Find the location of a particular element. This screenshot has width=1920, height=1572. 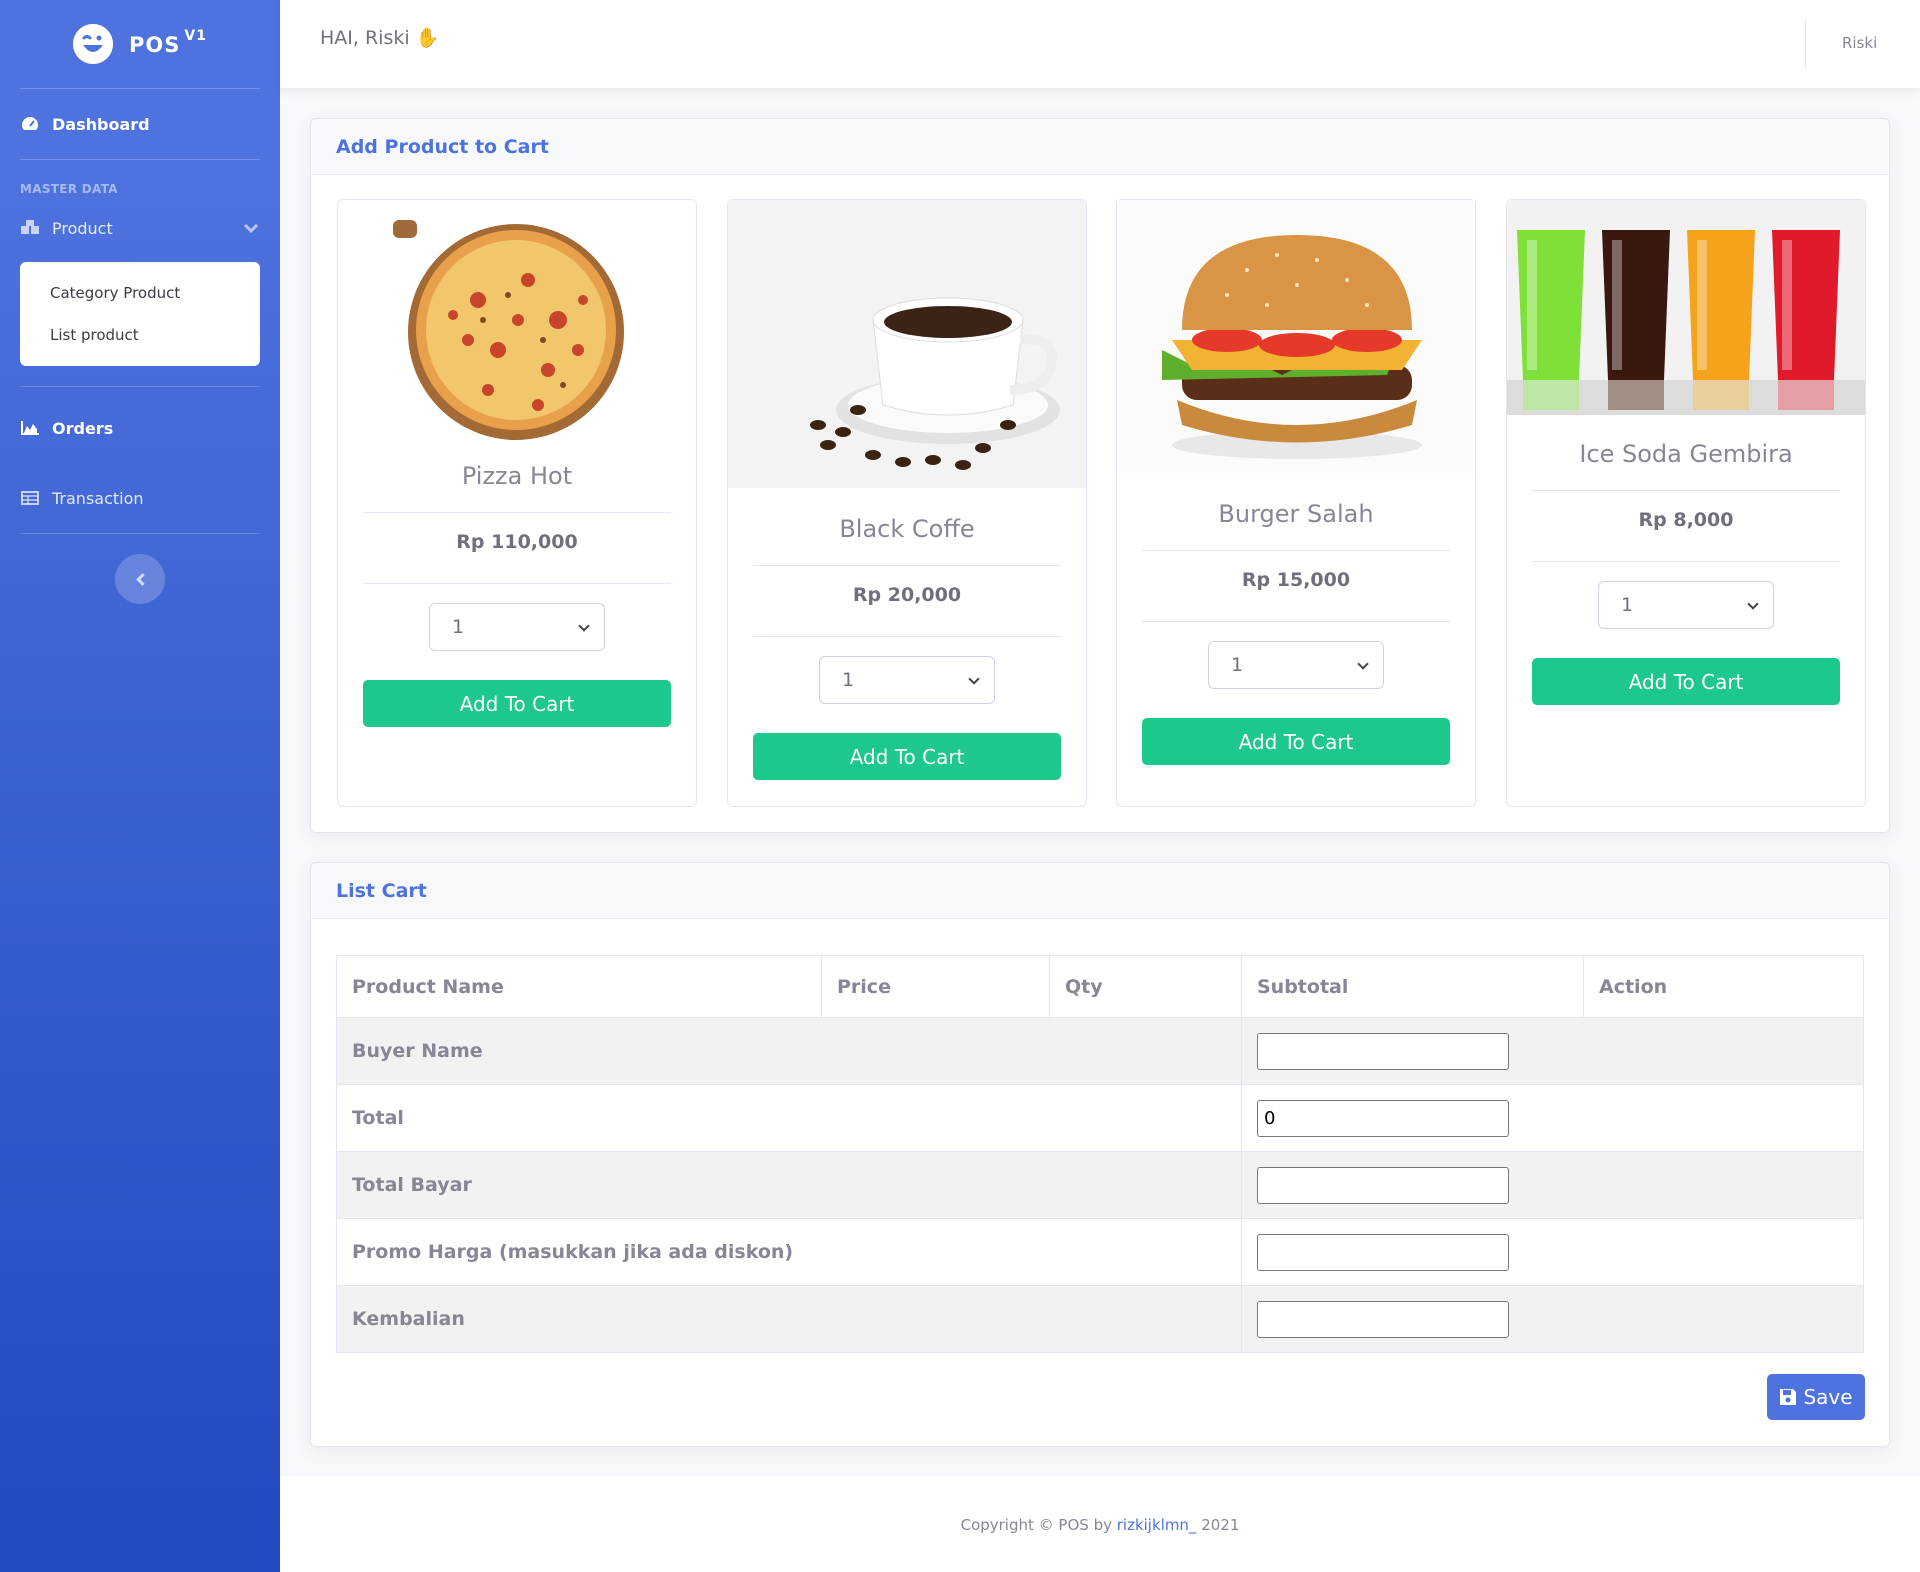

product-price: Rp 110,000 is located at coordinates (517, 542).